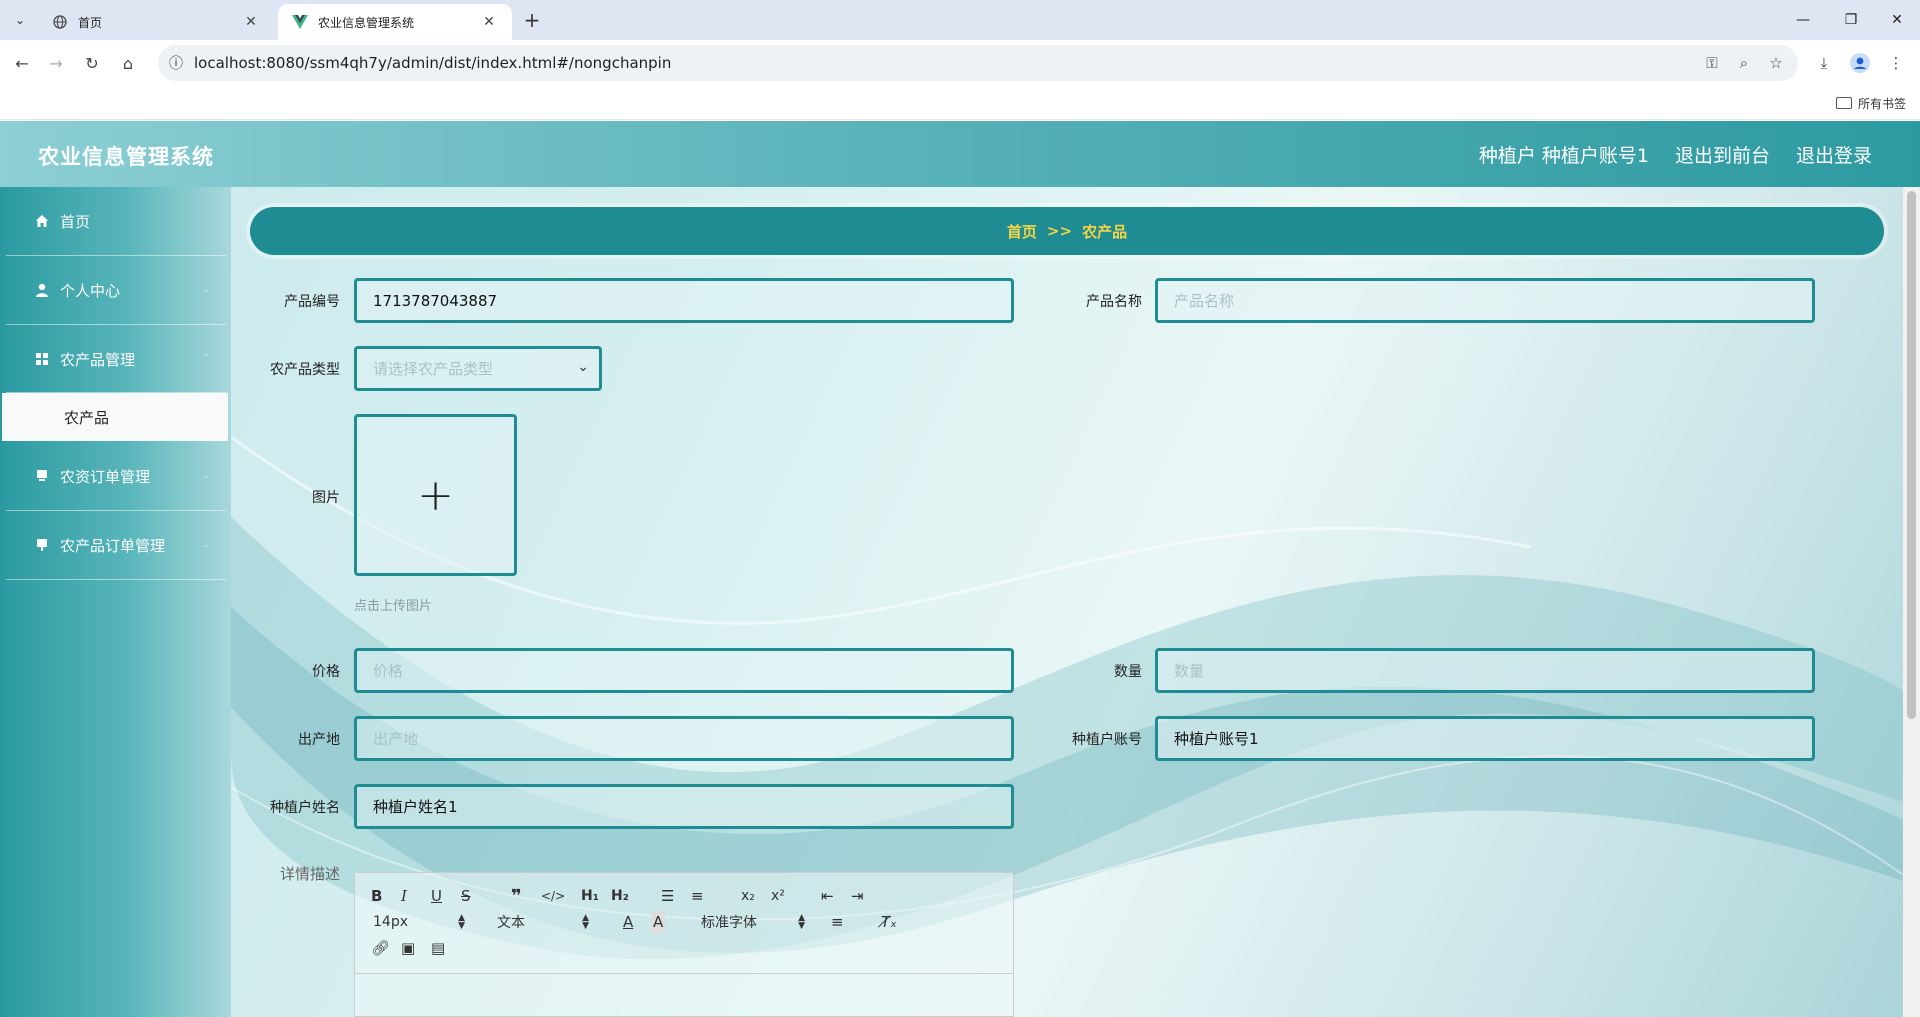  What do you see at coordinates (115, 602) in the screenshot?
I see `sidebar: 首页 个人中心 ⌄ 农产品管理 ⌃ 农产品 农资订单管理 ⌄ 农产品订单管理 ⌄` at bounding box center [115, 602].